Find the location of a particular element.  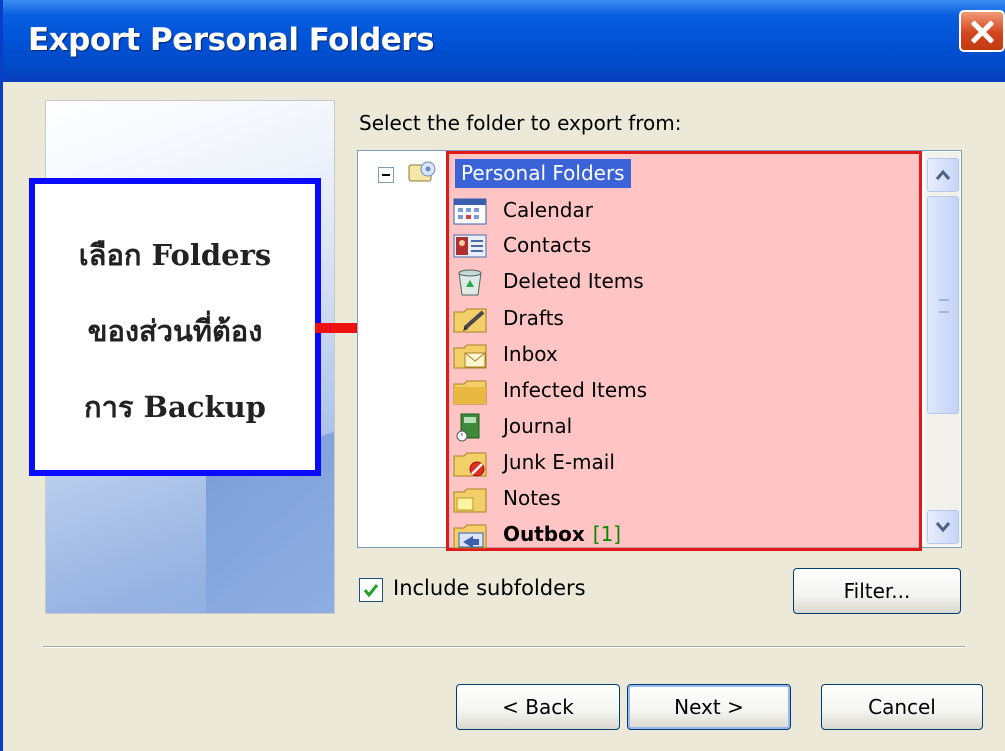

chevron-up-icon is located at coordinates (943, 174).